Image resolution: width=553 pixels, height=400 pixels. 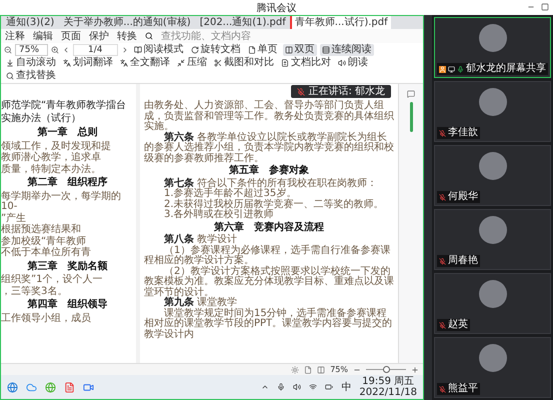 I want to click on scroll-down-icon, so click(x=10, y=63).